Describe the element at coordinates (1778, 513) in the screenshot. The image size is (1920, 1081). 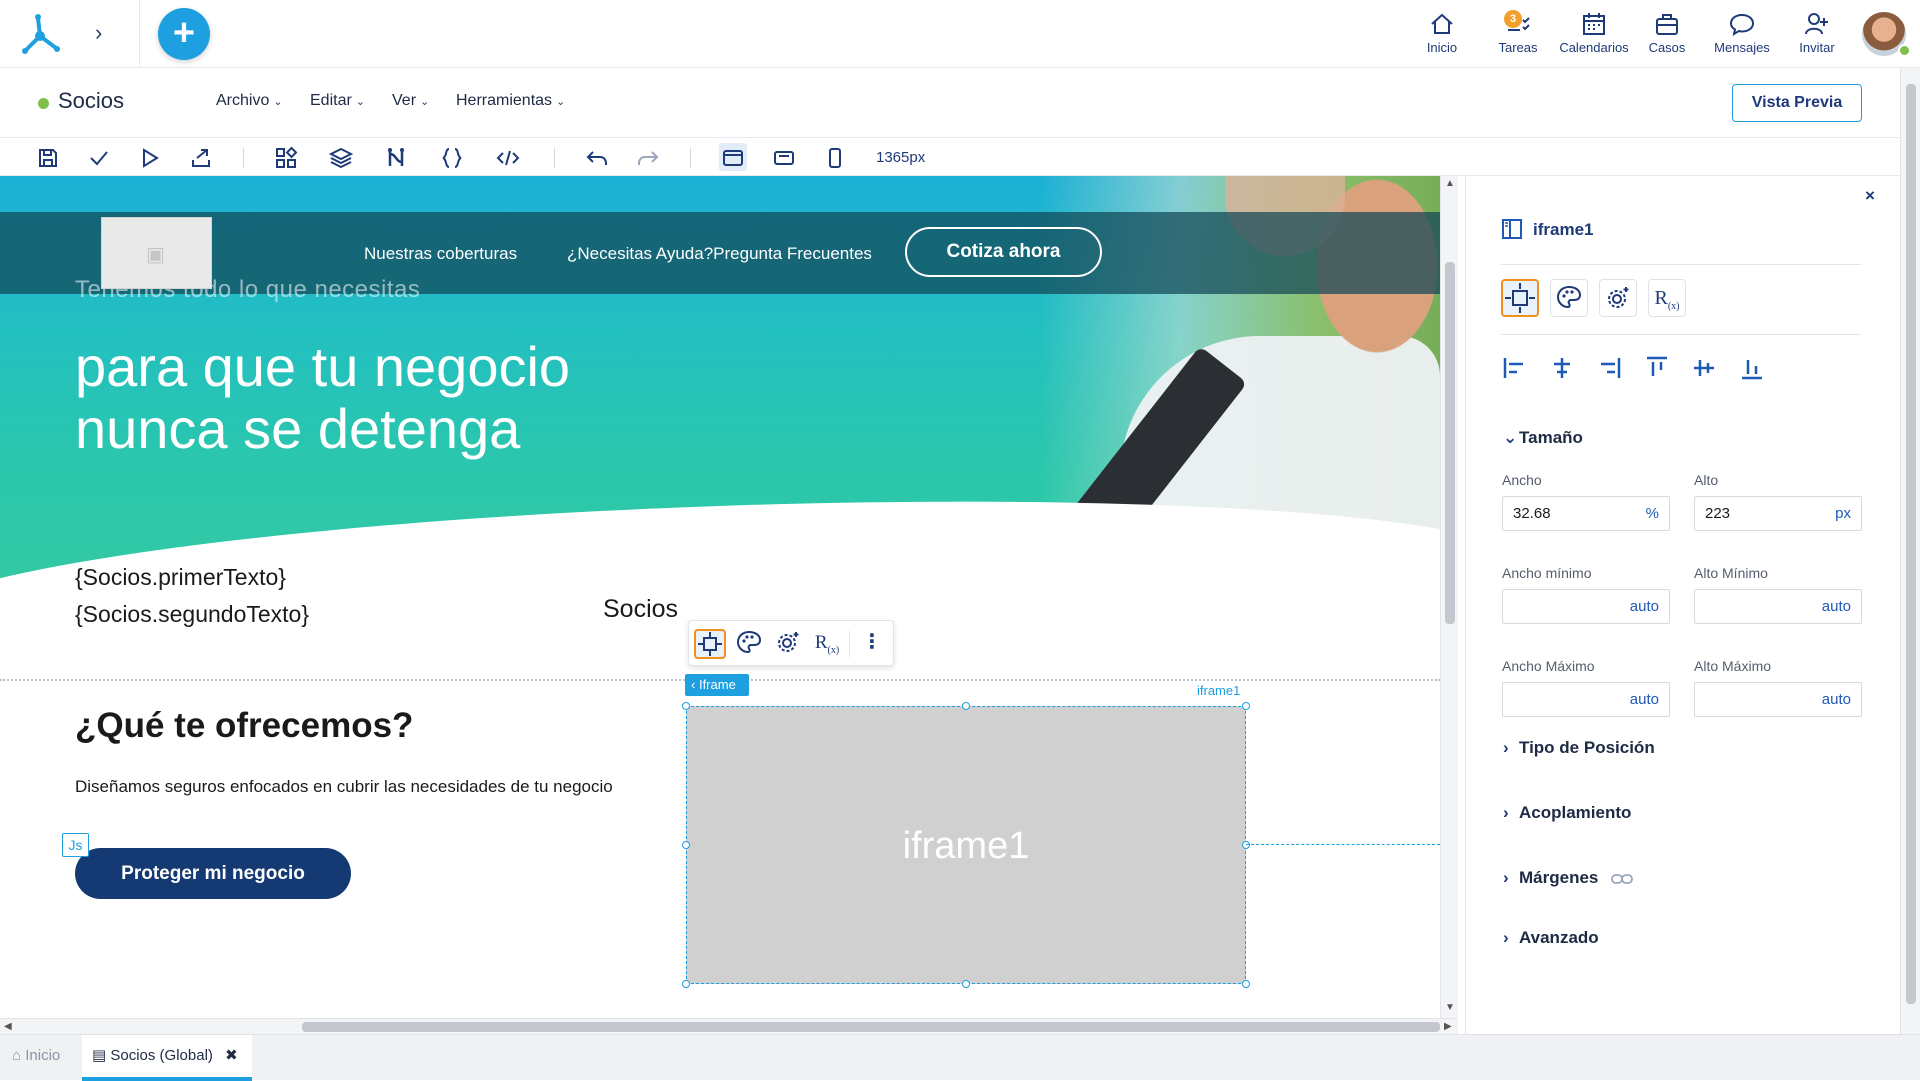
I see `alto-input: 223 px` at that location.